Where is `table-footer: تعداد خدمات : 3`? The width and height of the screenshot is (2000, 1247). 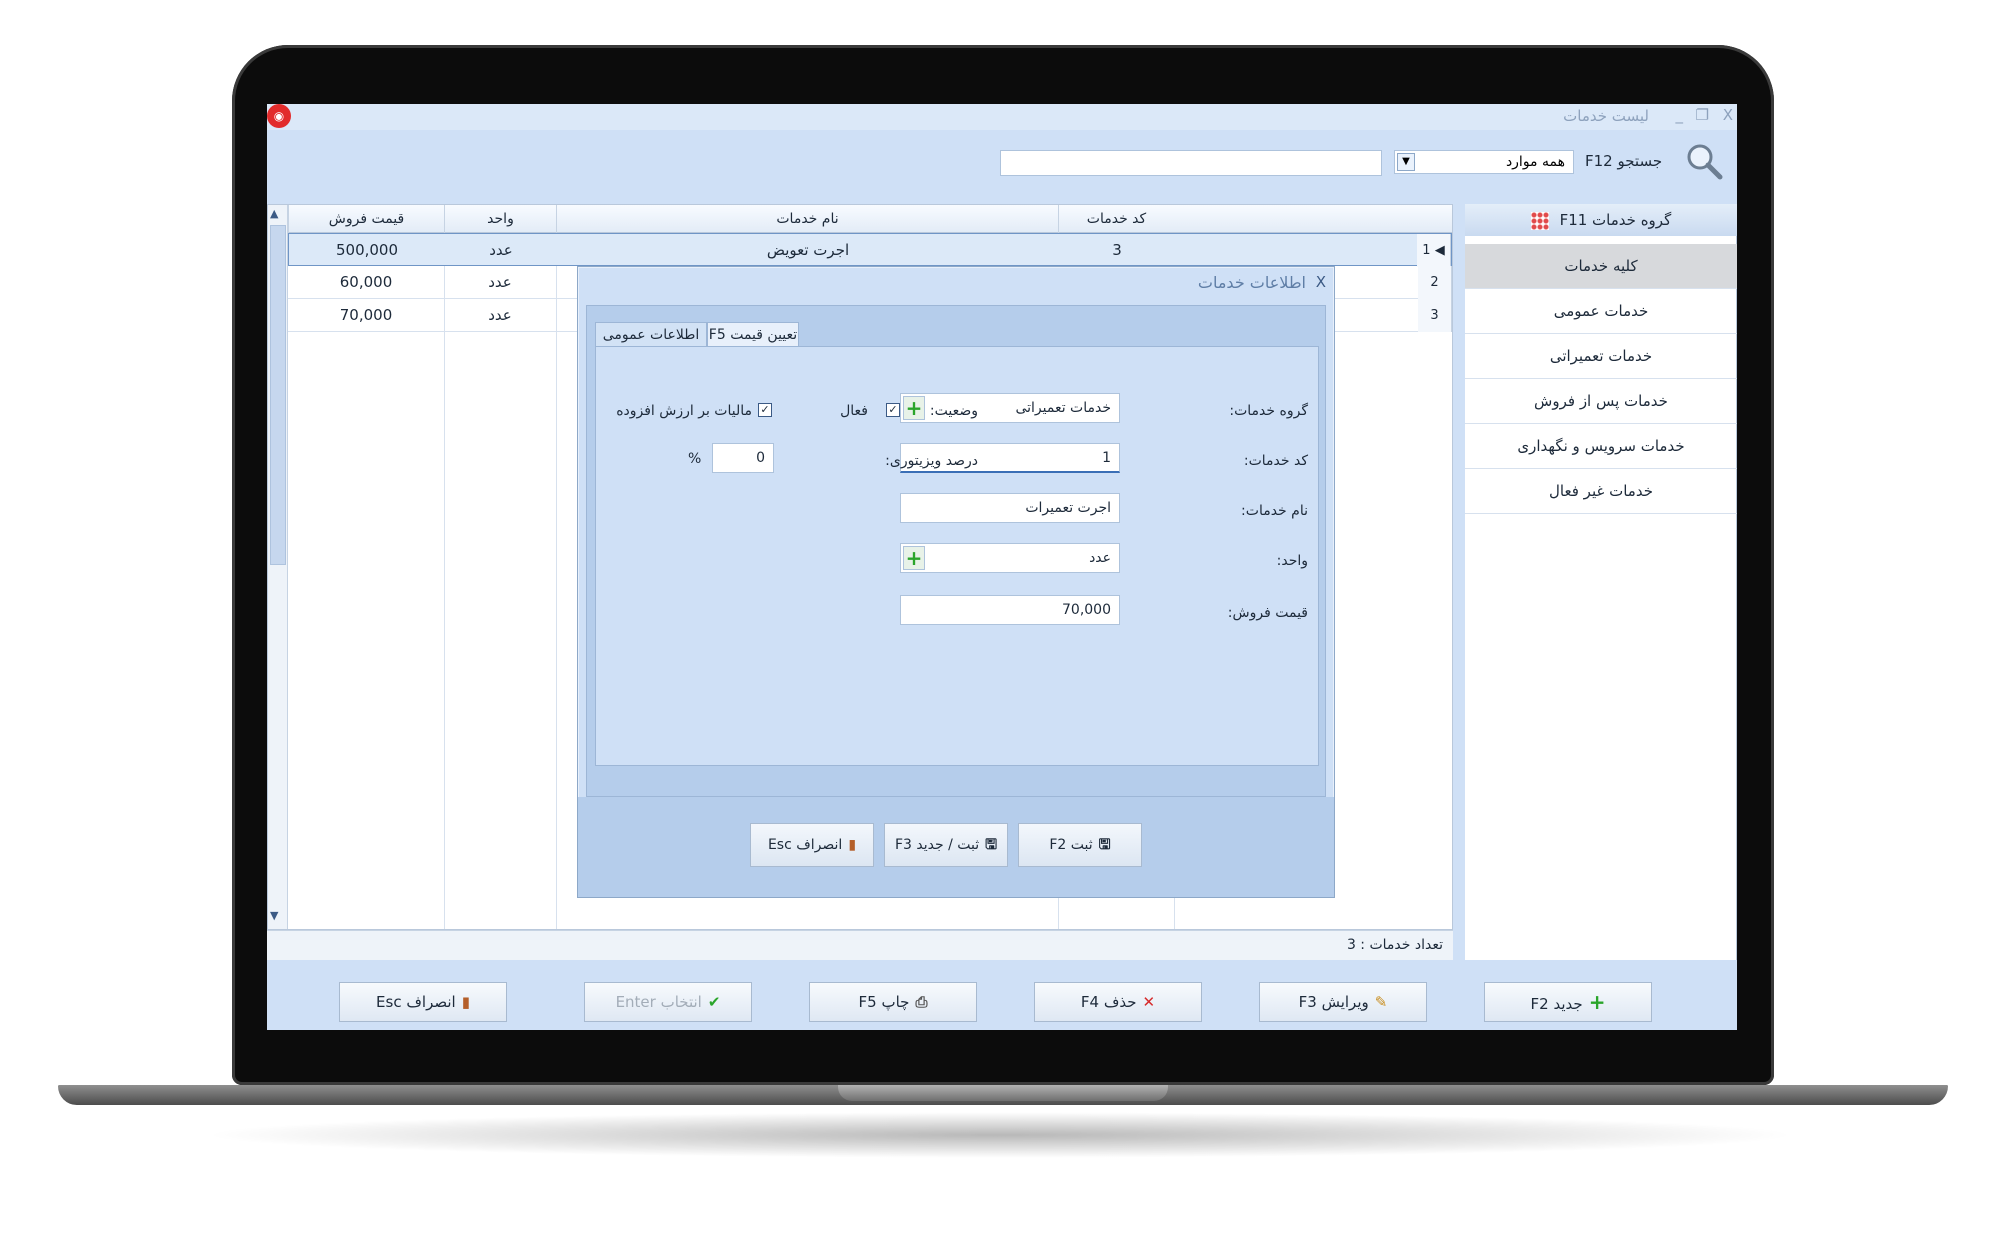 table-footer: تعداد خدمات : 3 is located at coordinates (860, 945).